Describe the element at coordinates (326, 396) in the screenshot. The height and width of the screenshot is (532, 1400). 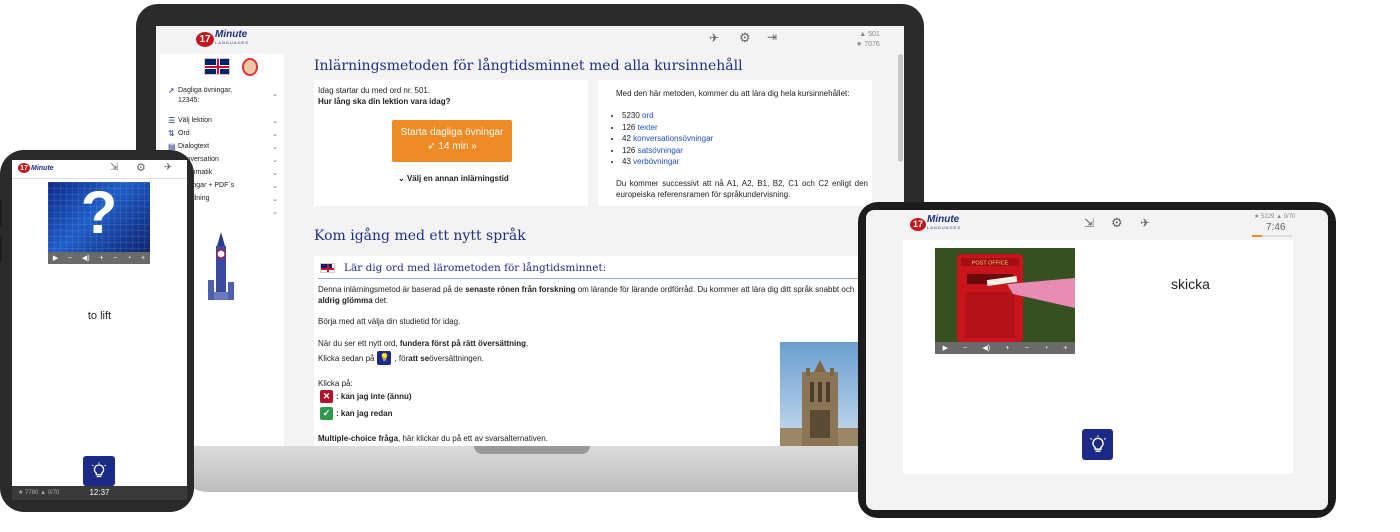
I see `cross-icon: ✕` at that location.